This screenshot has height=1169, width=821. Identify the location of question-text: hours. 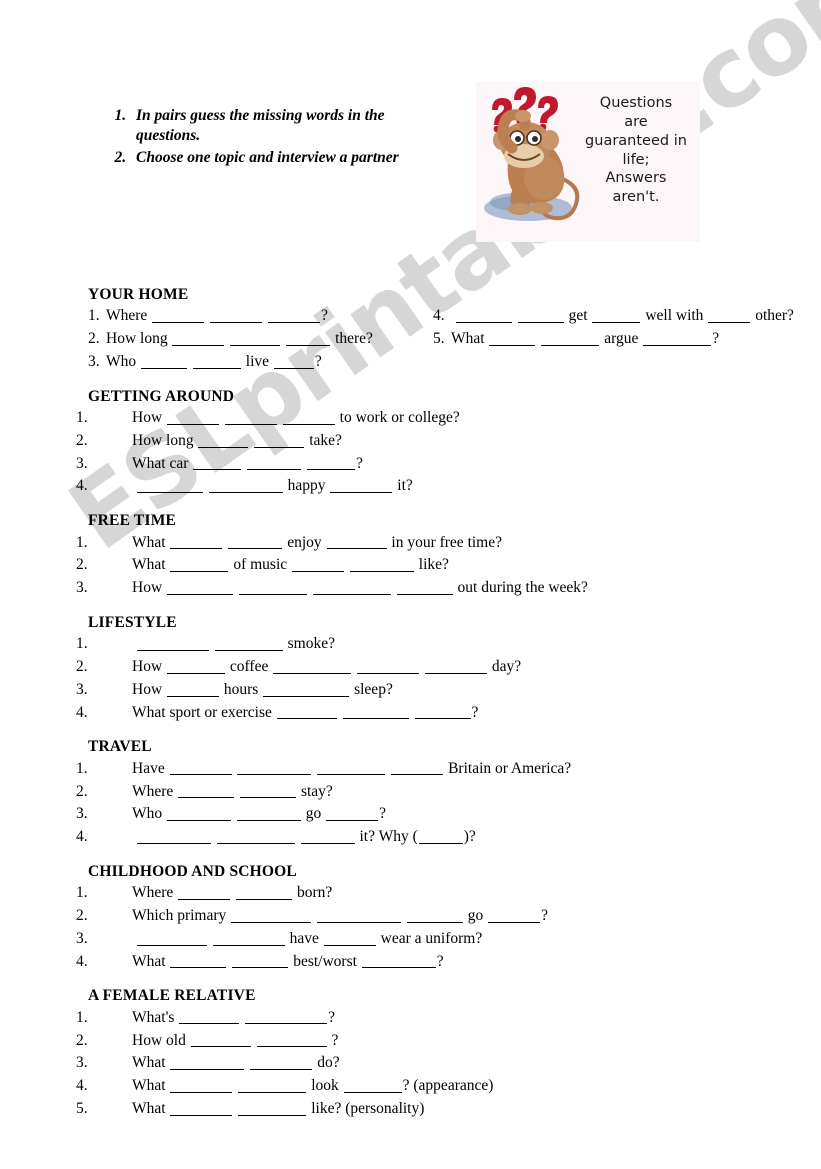
(241, 689).